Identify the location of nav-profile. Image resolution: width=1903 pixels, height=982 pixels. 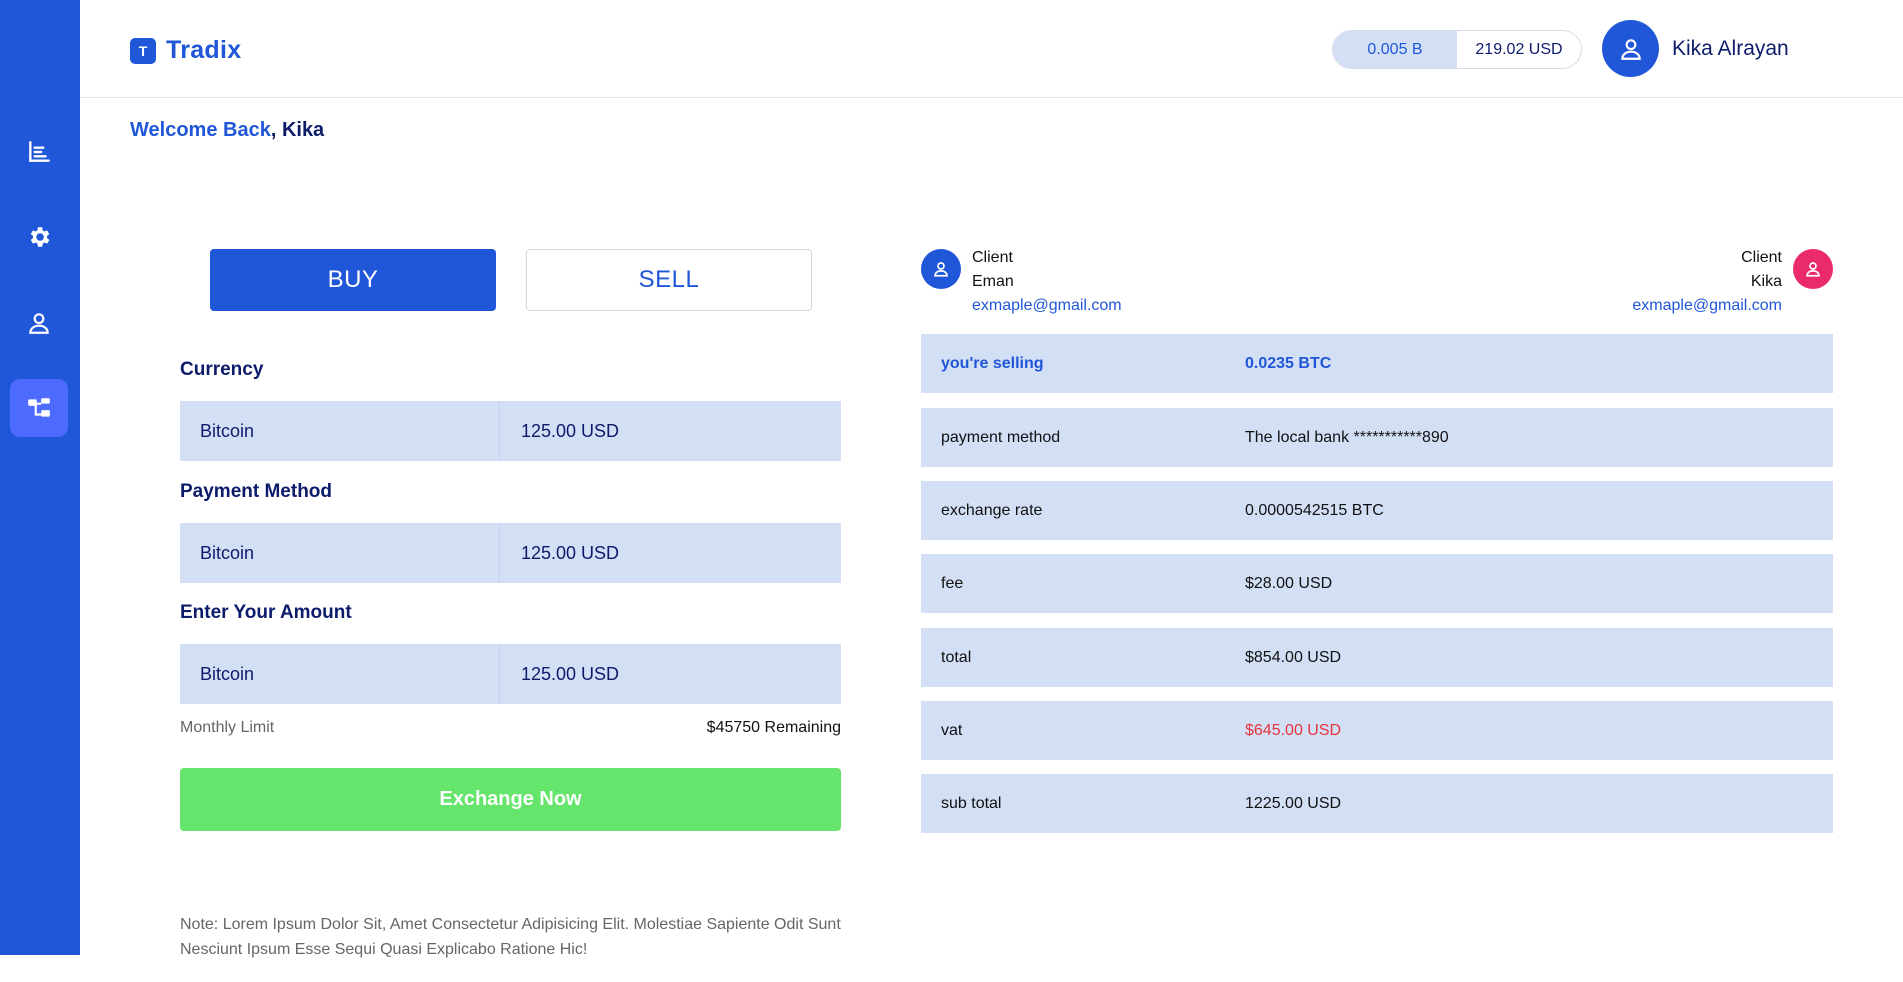
(39, 323).